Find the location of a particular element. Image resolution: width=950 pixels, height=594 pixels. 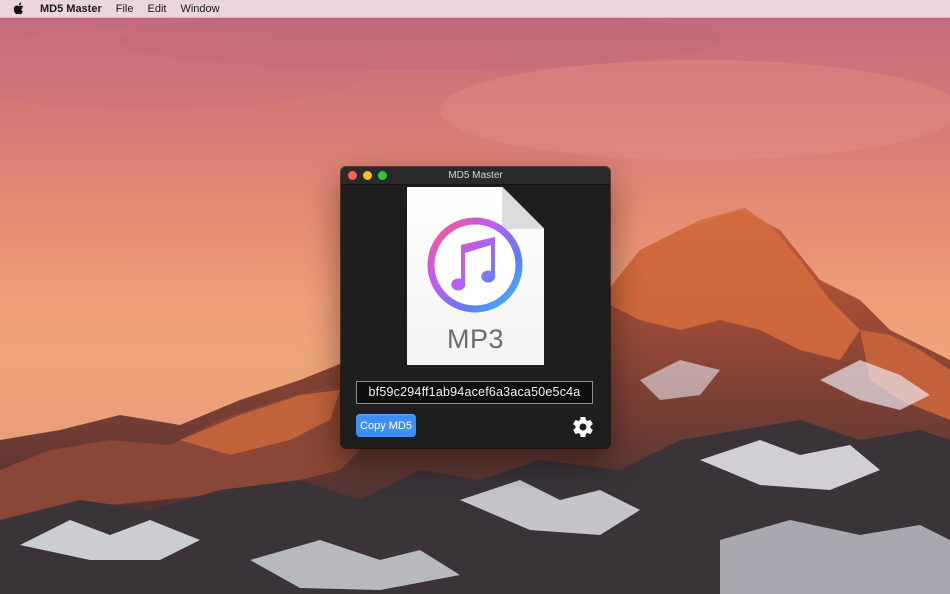

window-titlebar: MD5 Master is located at coordinates (475, 176).